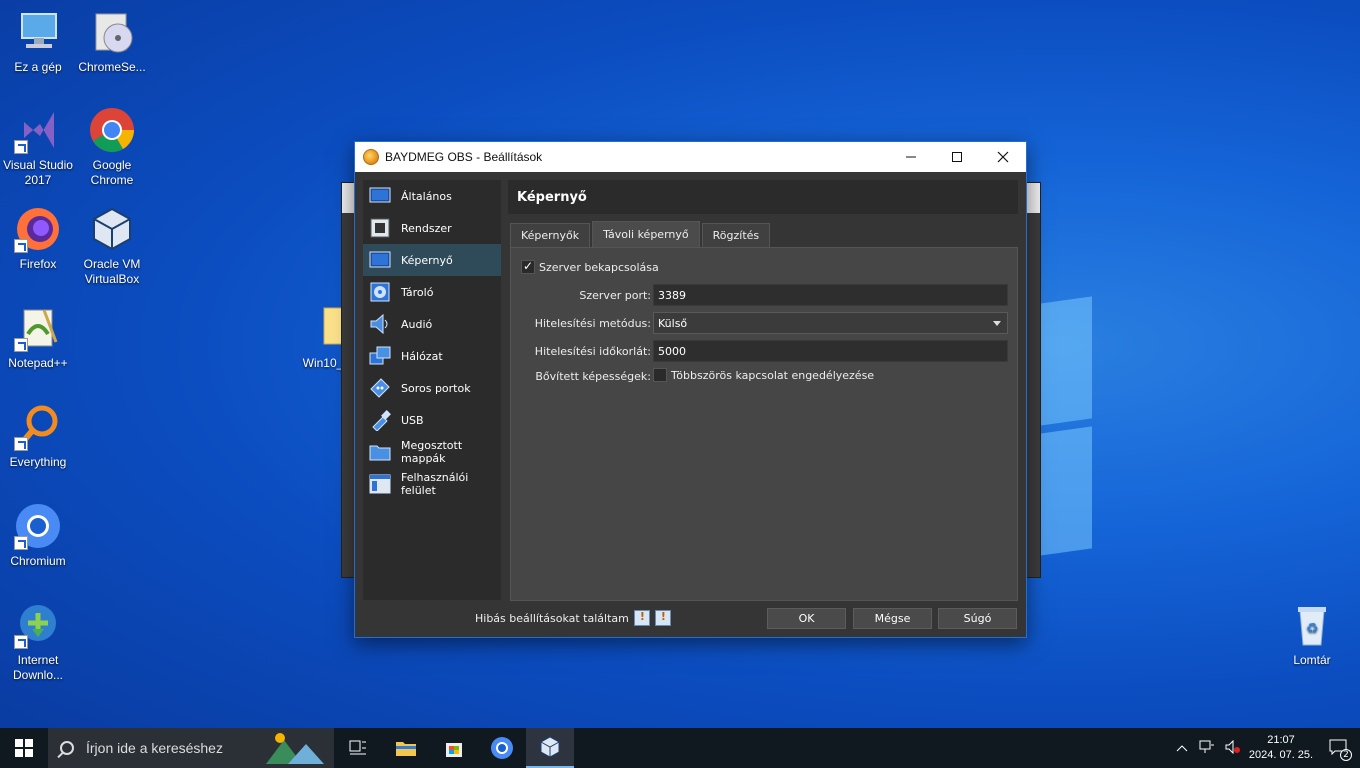 The image size is (1360, 768). Describe the element at coordinates (380, 228) in the screenshot. I see `system-chip-icon` at that location.